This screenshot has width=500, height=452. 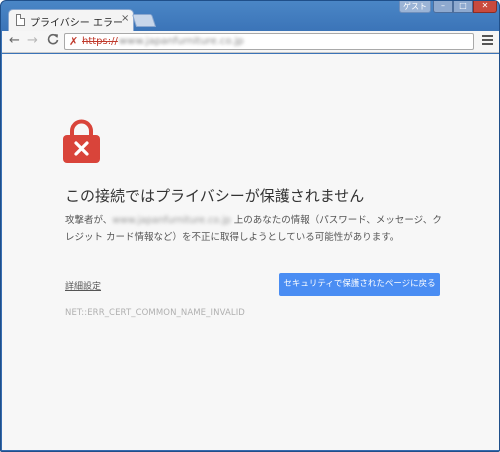 What do you see at coordinates (269, 41) in the screenshot?
I see `address-bar: ✗ https:// www.japanfurniture.co.jp` at bounding box center [269, 41].